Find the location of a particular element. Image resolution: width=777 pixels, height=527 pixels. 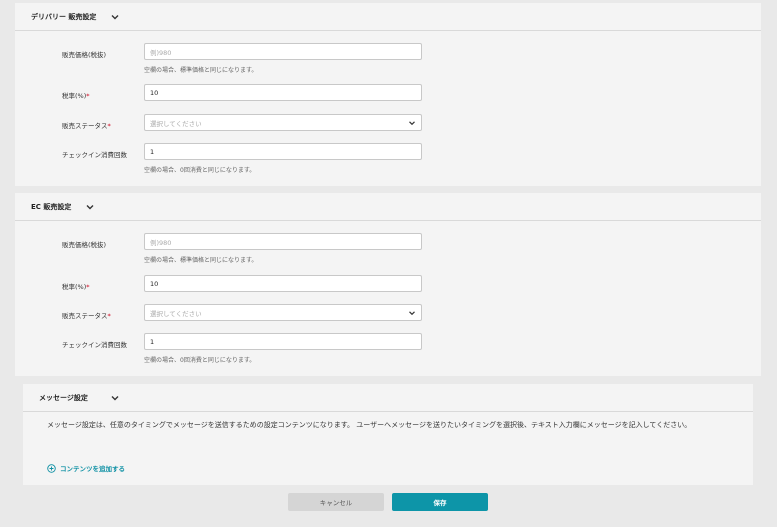

delivery-status-placeholder: 選択してください is located at coordinates (176, 123).